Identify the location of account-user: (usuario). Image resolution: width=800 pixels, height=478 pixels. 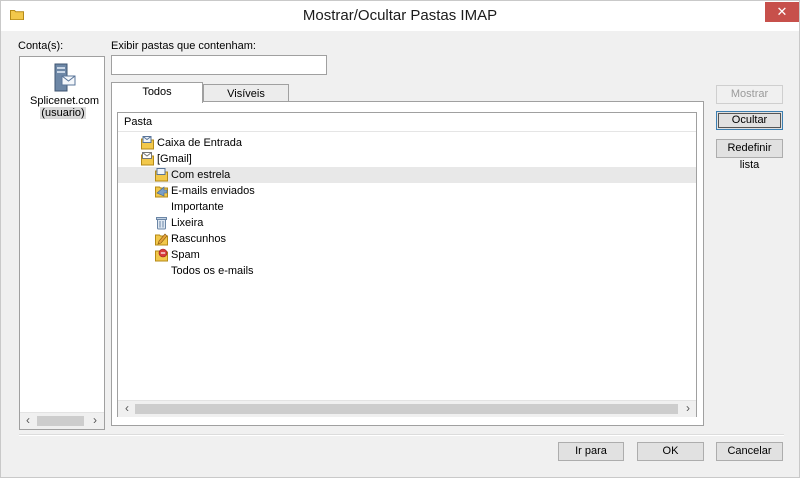
(63, 113).